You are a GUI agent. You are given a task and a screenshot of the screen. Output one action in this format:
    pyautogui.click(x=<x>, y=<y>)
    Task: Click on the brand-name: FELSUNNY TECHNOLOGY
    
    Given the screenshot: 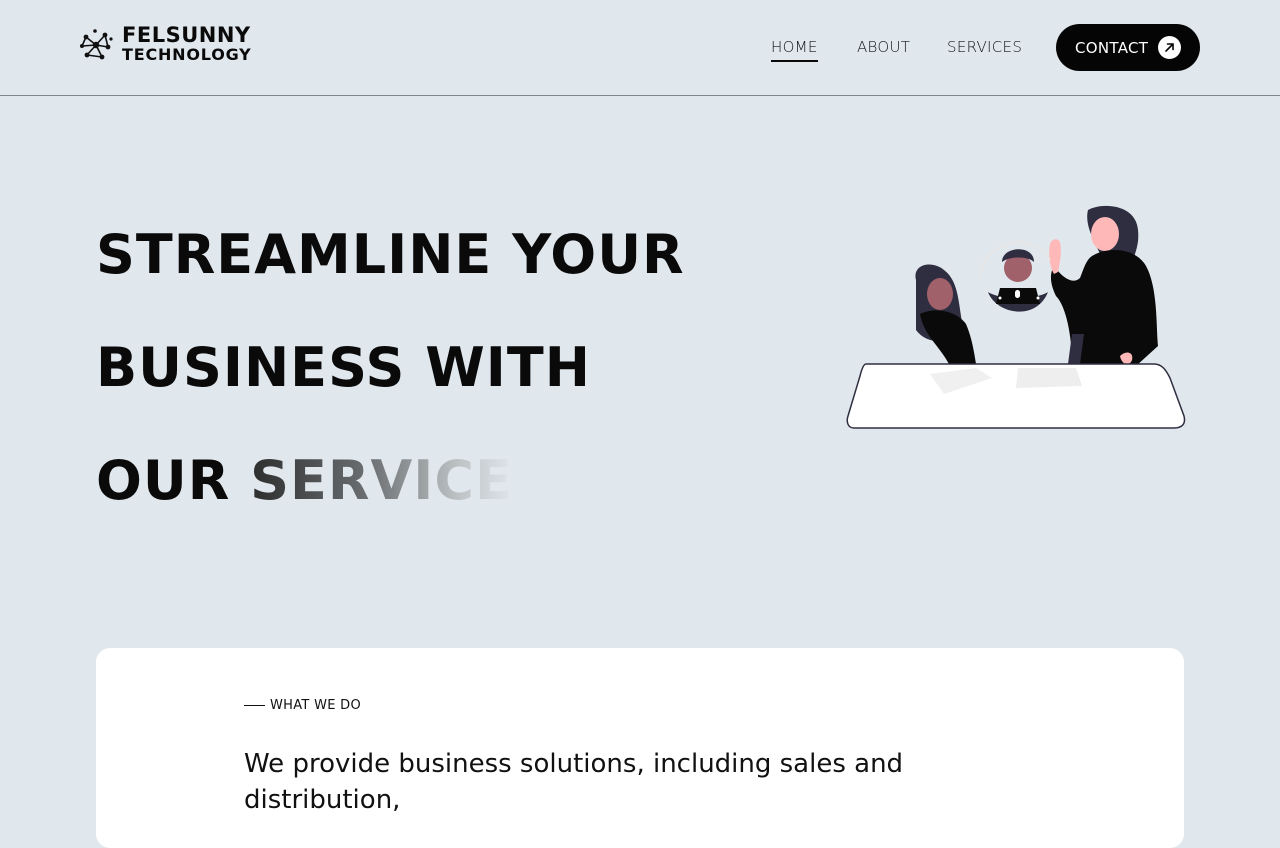 What is the action you would take?
    pyautogui.click(x=187, y=44)
    